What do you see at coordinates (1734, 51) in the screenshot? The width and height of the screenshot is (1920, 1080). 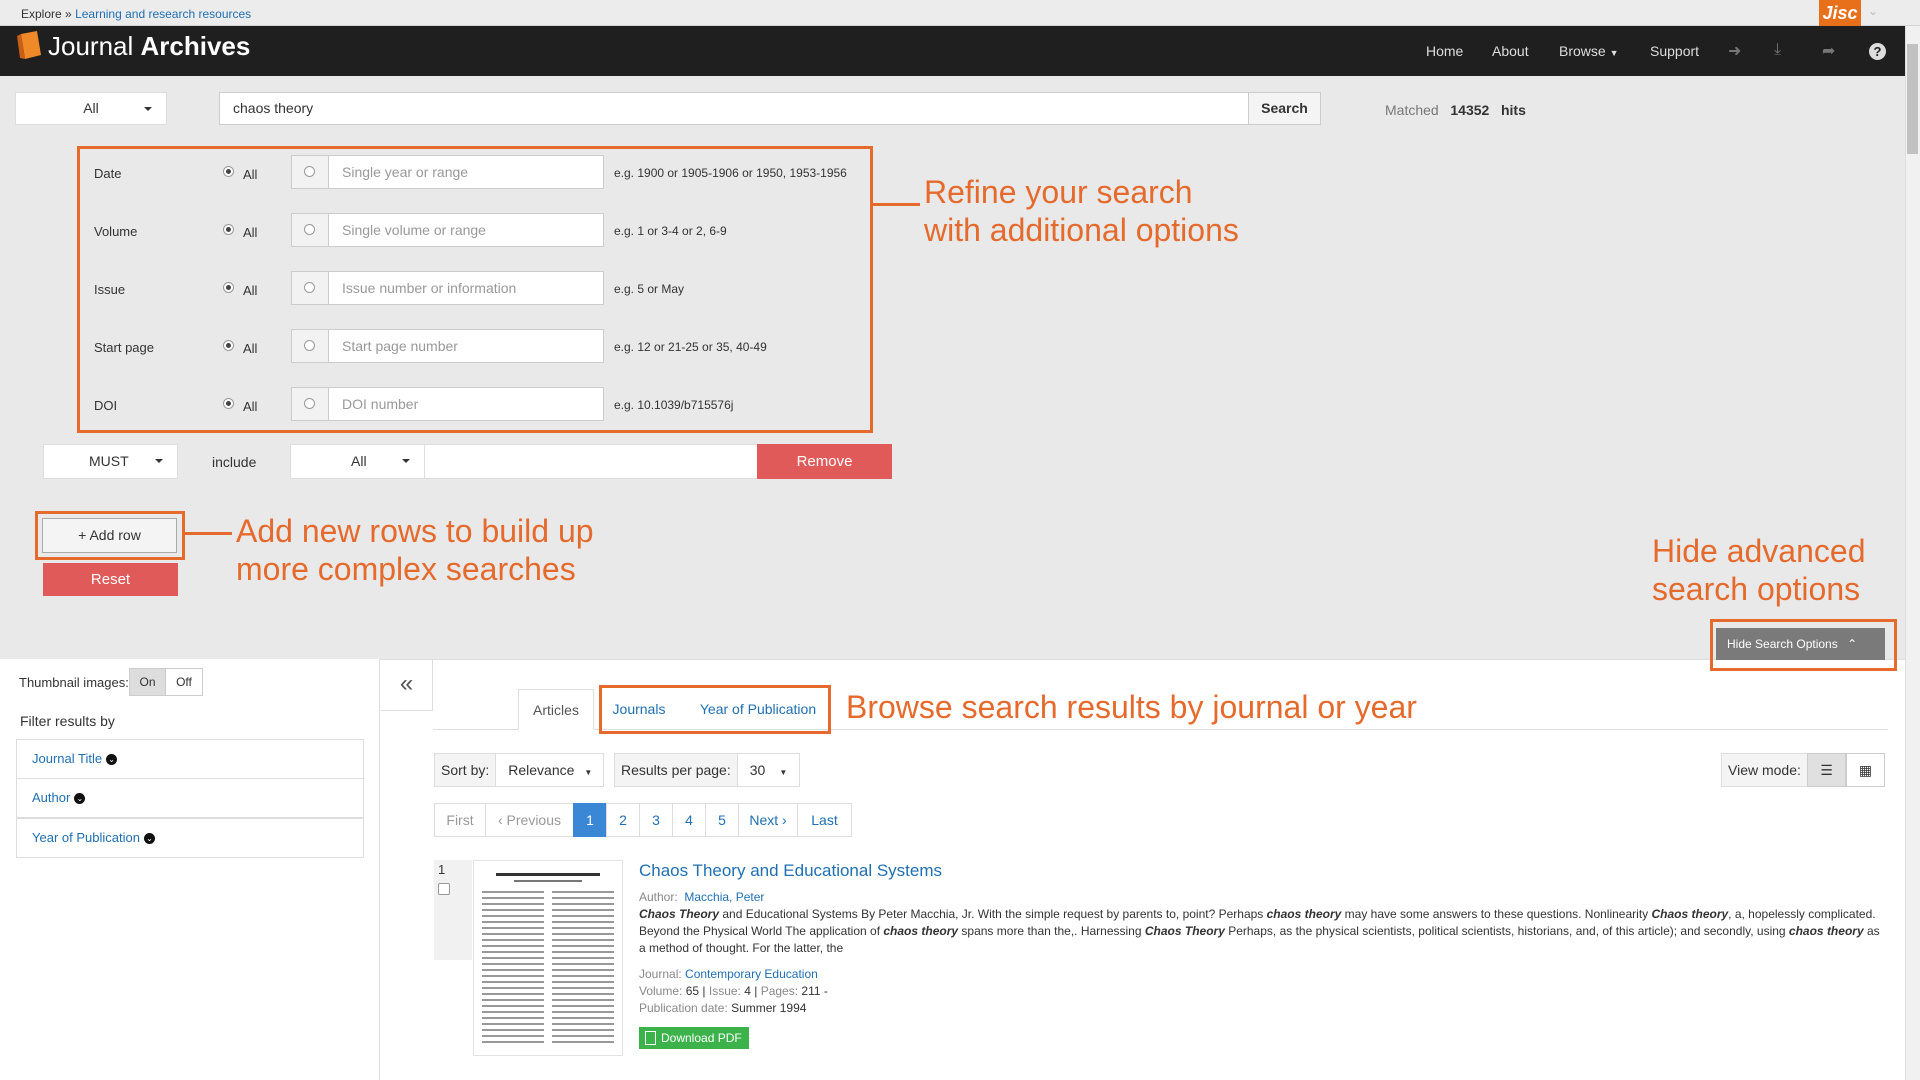 I see `sign-in-icon: ➜` at bounding box center [1734, 51].